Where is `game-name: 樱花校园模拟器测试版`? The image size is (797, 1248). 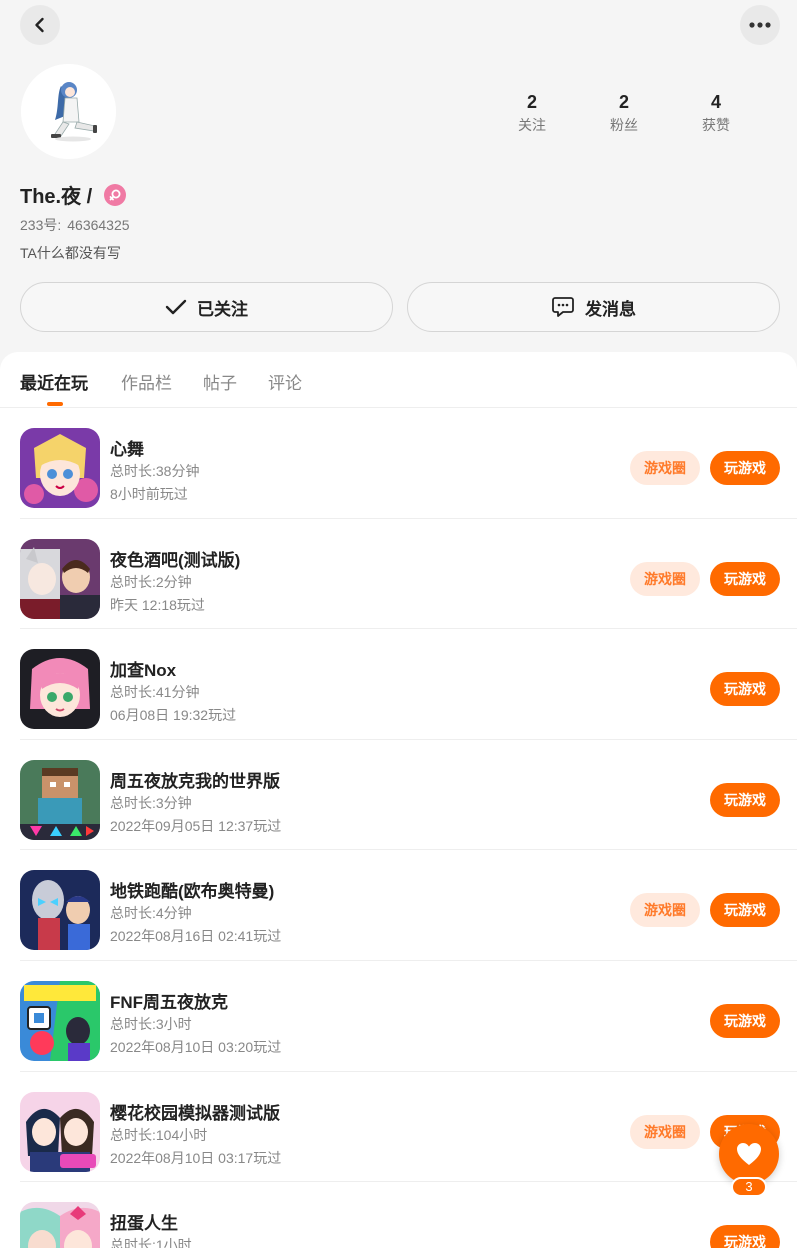
game-name: 樱花校园模拟器测试版 is located at coordinates (195, 1113).